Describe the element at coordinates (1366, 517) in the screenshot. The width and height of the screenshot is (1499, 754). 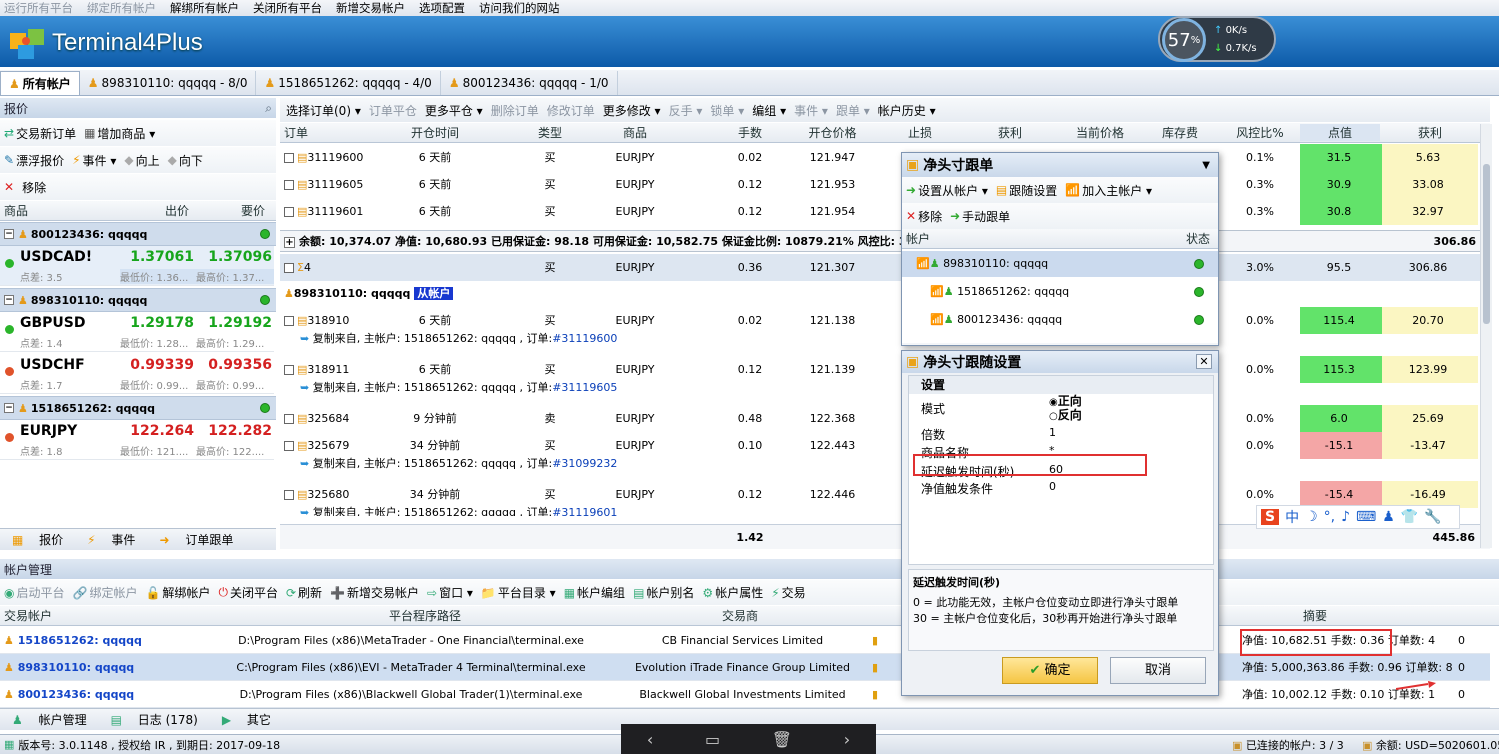
I see `ime-button-5: ⌨` at that location.